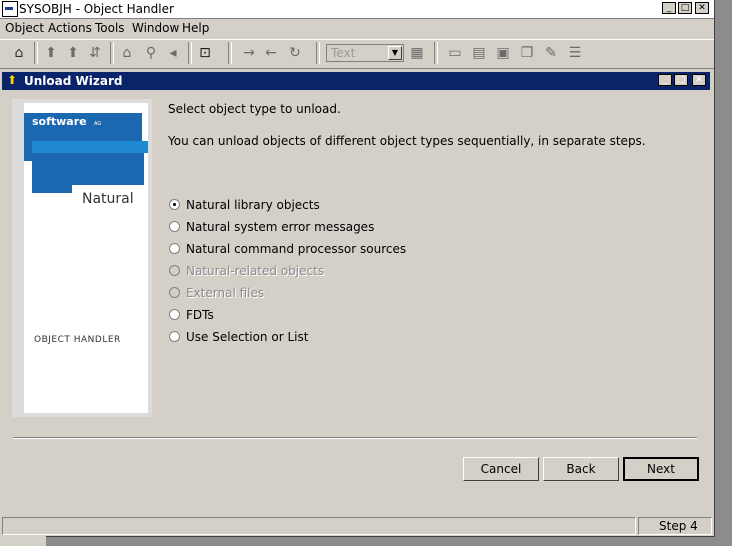 The width and height of the screenshot is (732, 546). Describe the element at coordinates (82, 258) in the screenshot. I see `branding-panel: software AG Natural OBJECT HANDLER` at that location.